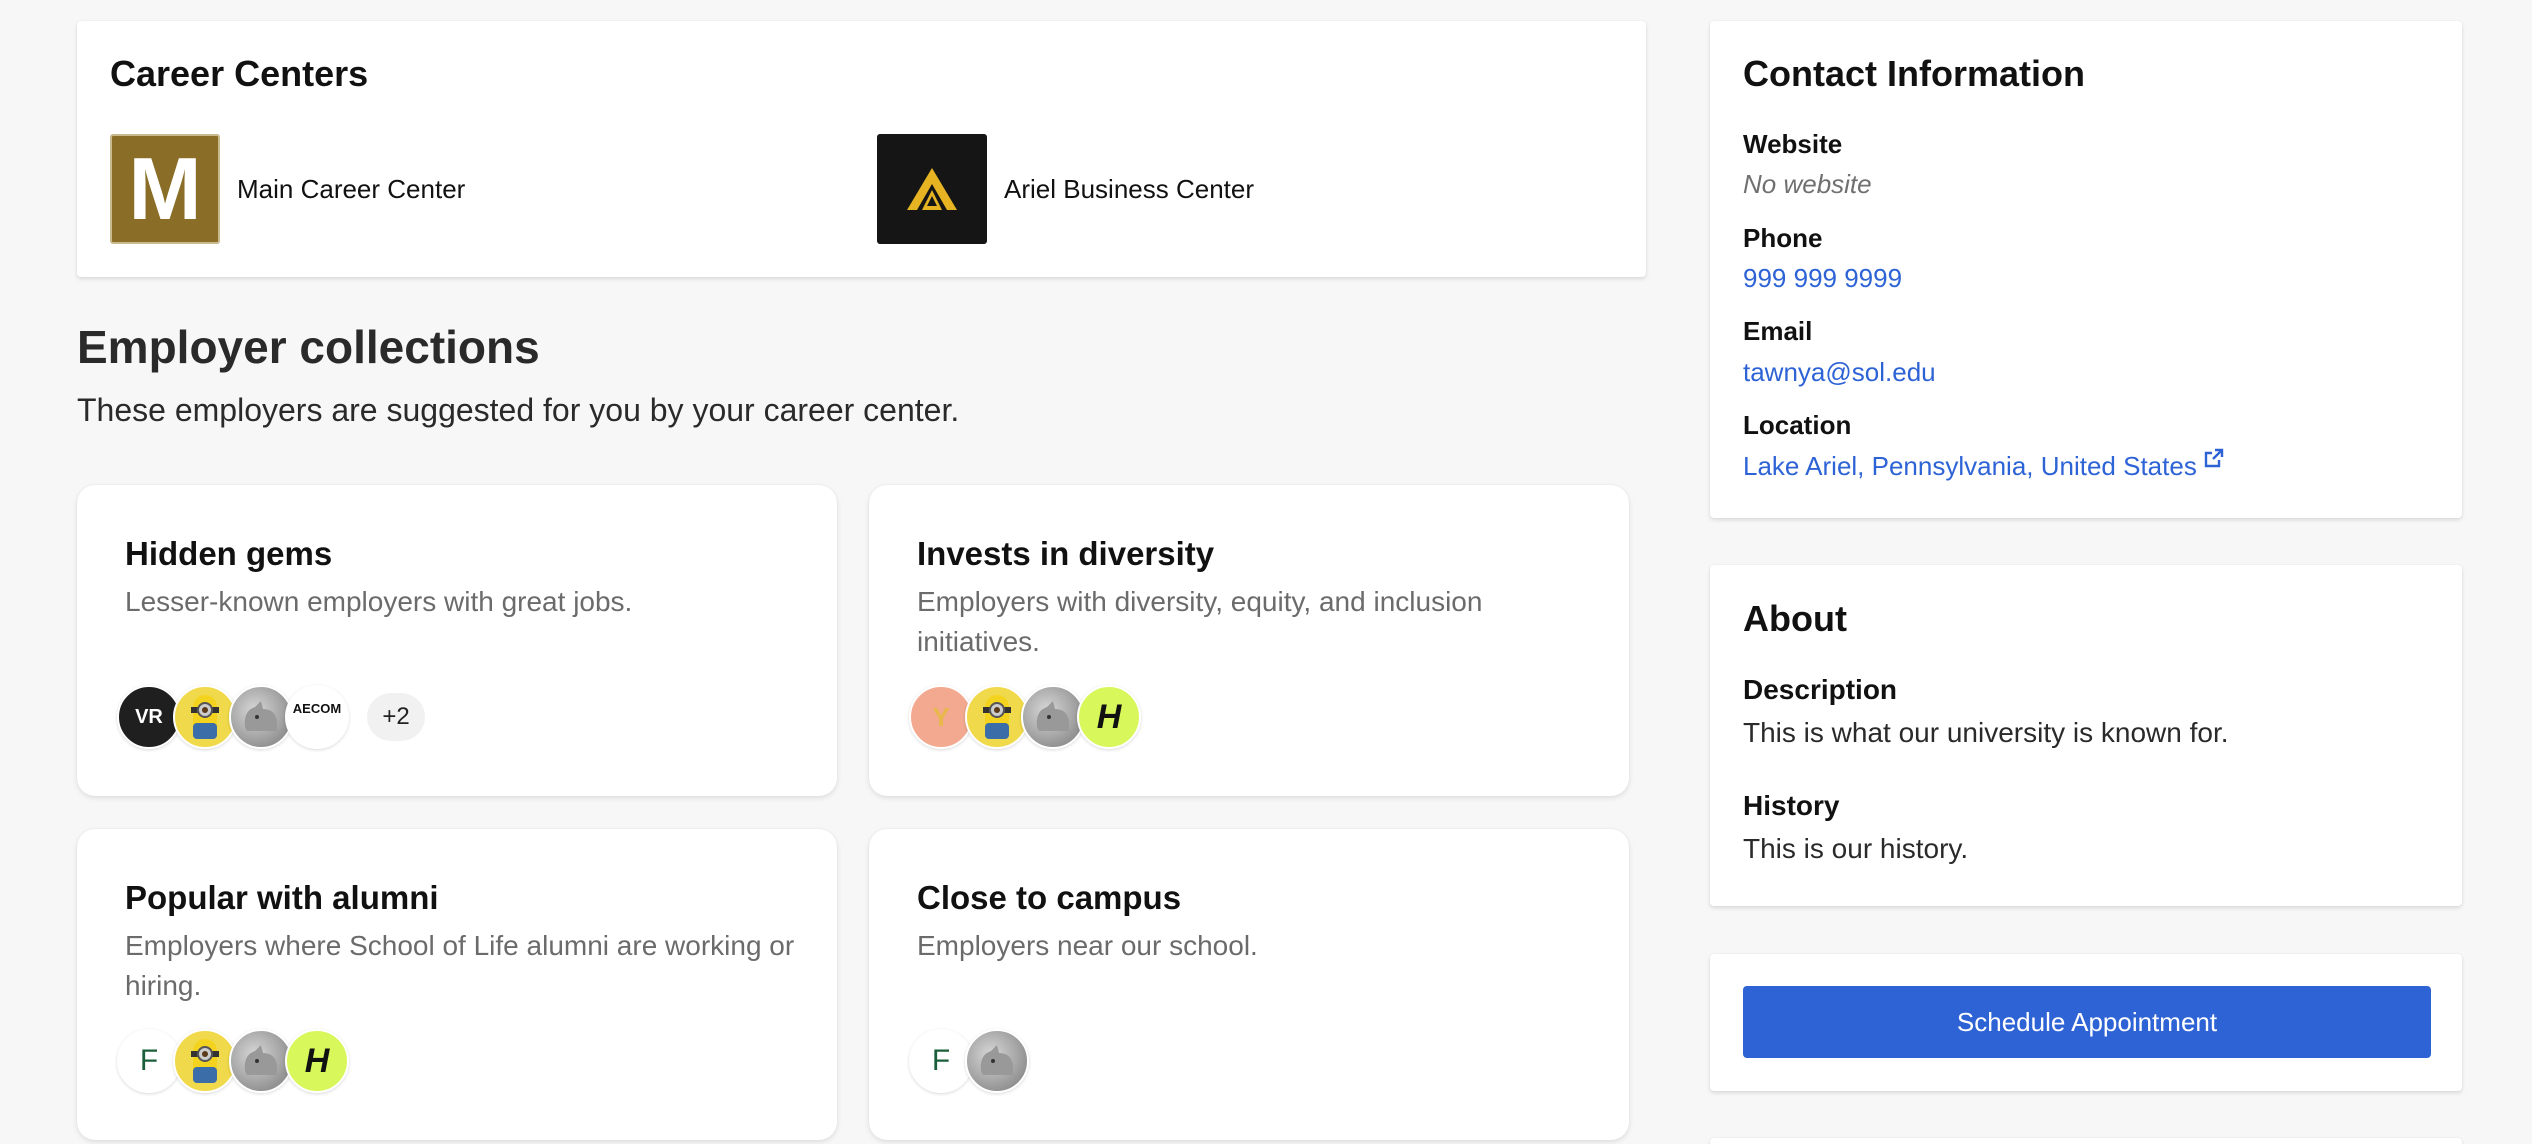 The image size is (2532, 1144). I want to click on history-value: This is our history., so click(1856, 848).